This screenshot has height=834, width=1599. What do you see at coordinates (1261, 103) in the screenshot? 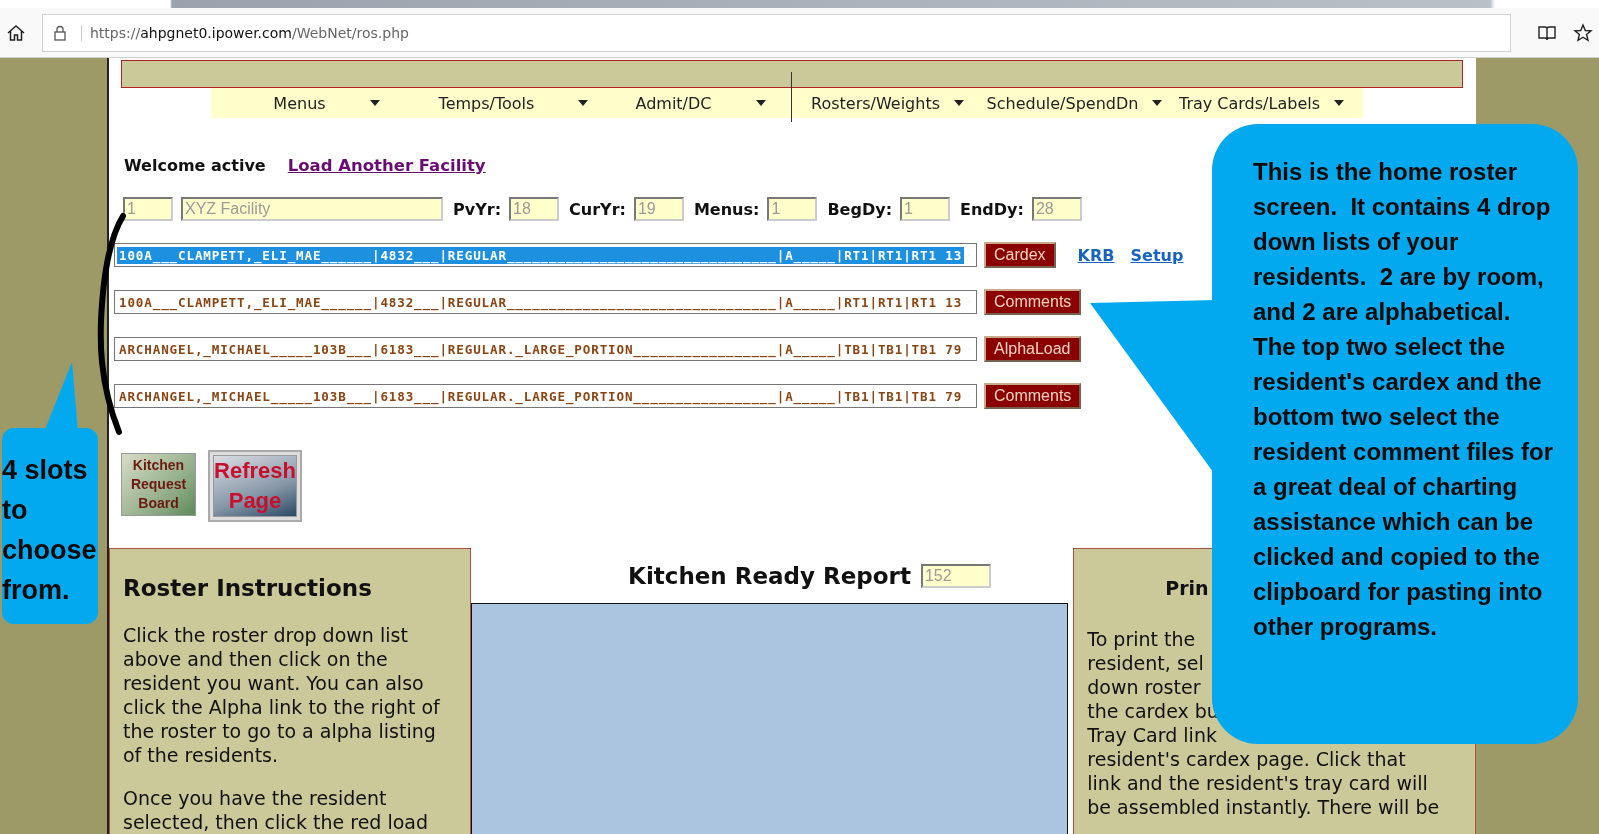
I see `menu-item: Tray Cards/Labels` at bounding box center [1261, 103].